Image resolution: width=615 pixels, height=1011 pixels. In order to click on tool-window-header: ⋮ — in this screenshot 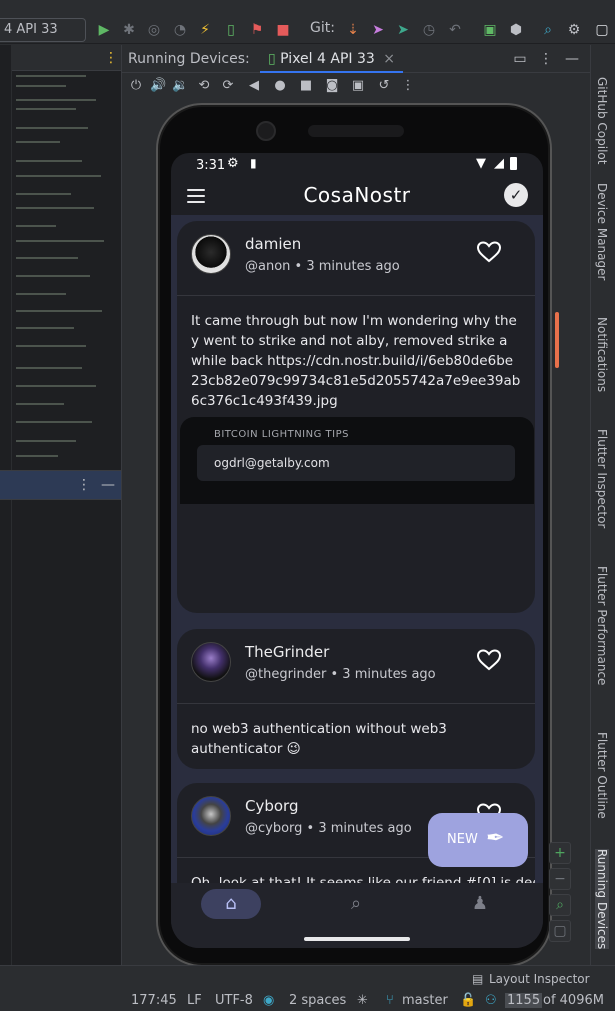, I will do `click(60, 485)`.